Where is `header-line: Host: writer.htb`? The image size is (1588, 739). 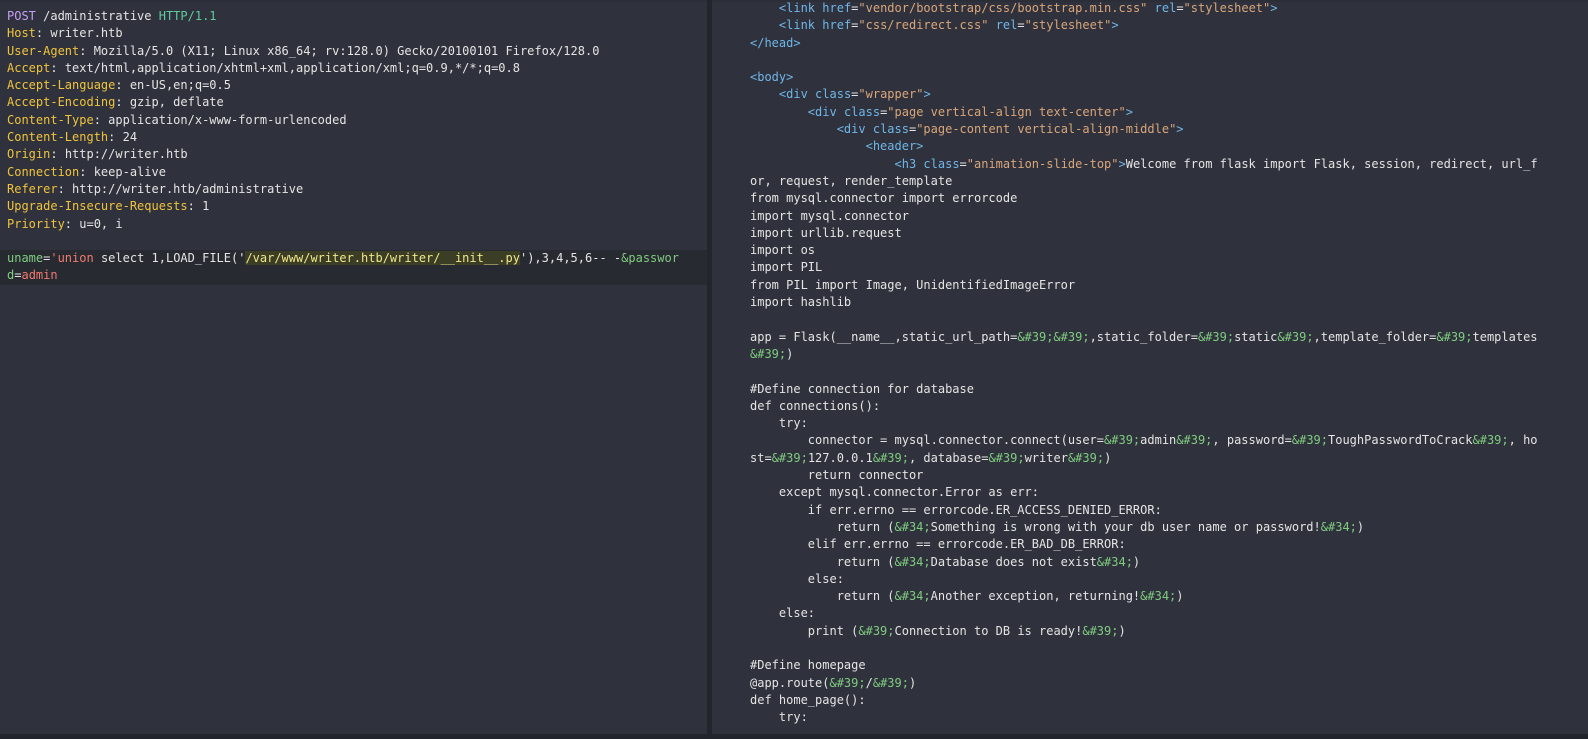 header-line: Host: writer.htb is located at coordinates (353, 33).